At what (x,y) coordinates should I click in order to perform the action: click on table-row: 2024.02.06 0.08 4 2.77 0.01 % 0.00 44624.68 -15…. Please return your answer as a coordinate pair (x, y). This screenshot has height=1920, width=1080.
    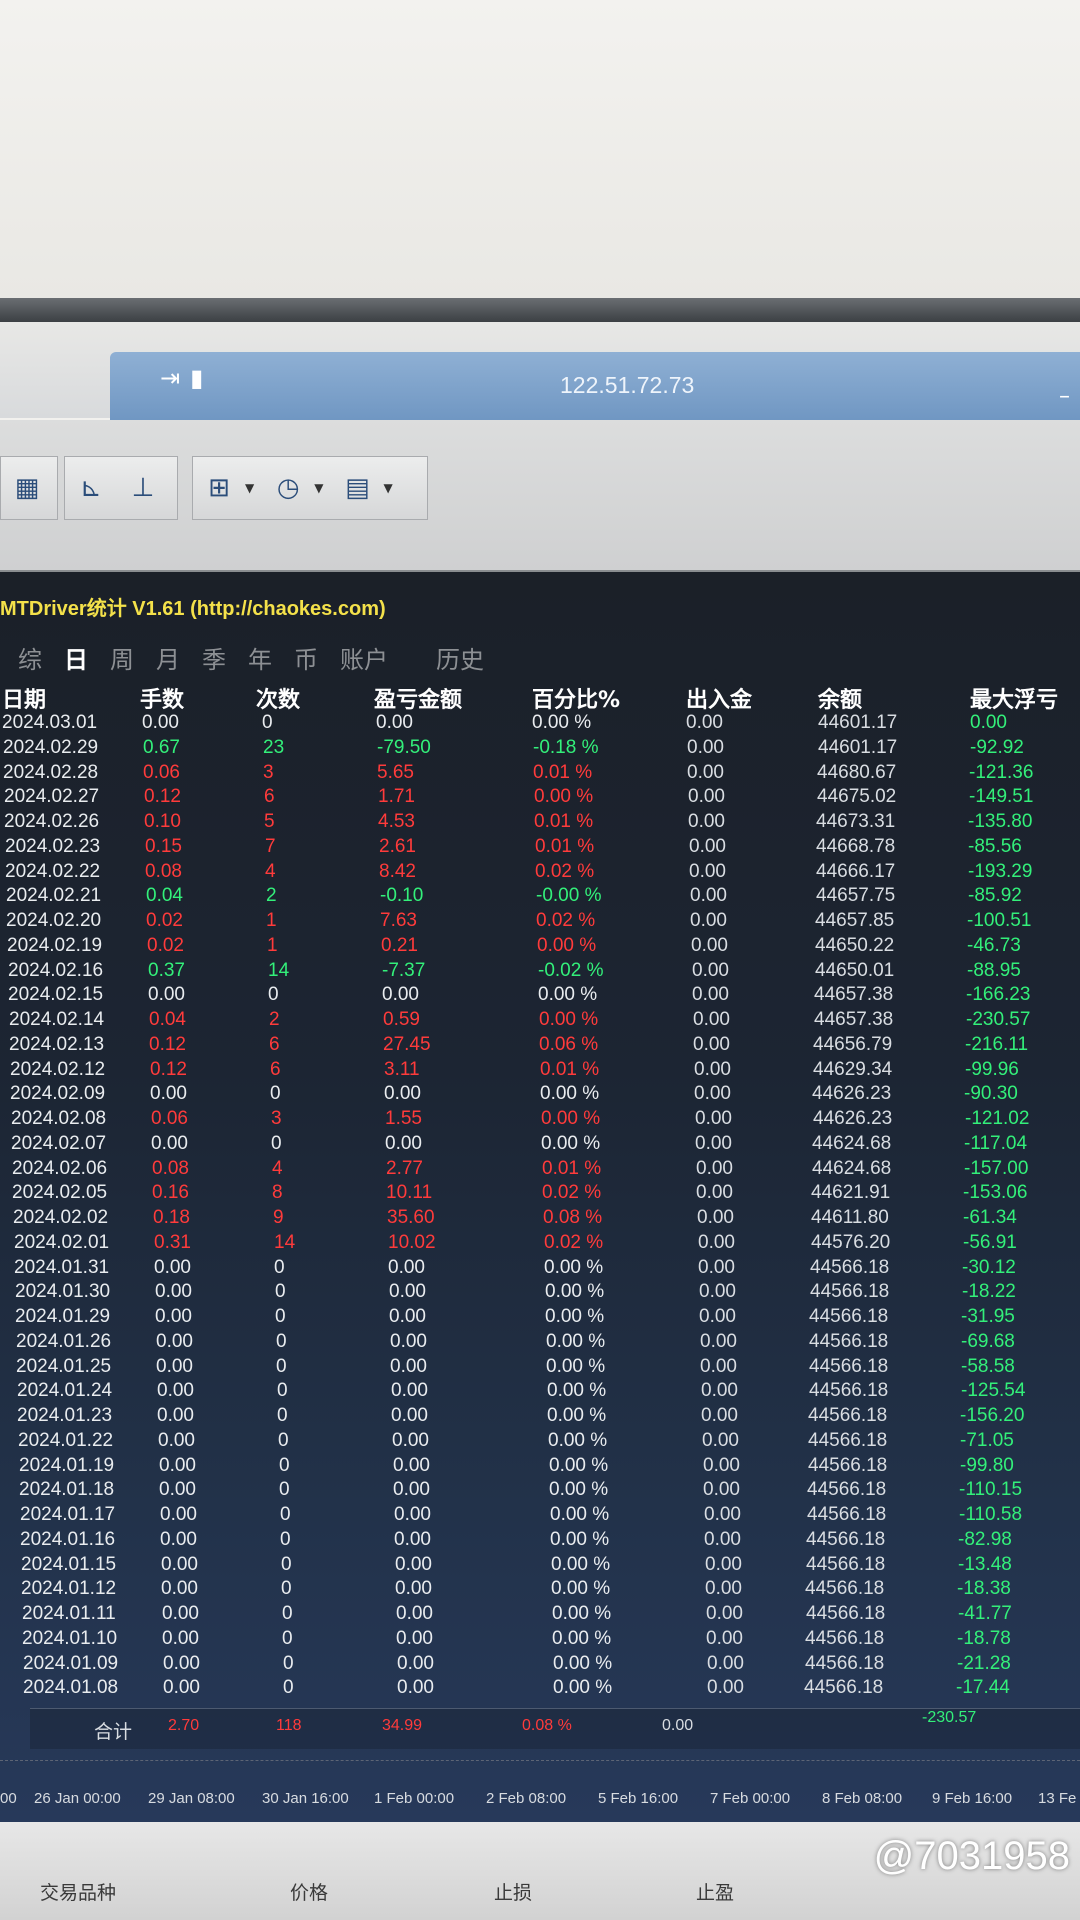
    Looking at the image, I should click on (540, 1170).